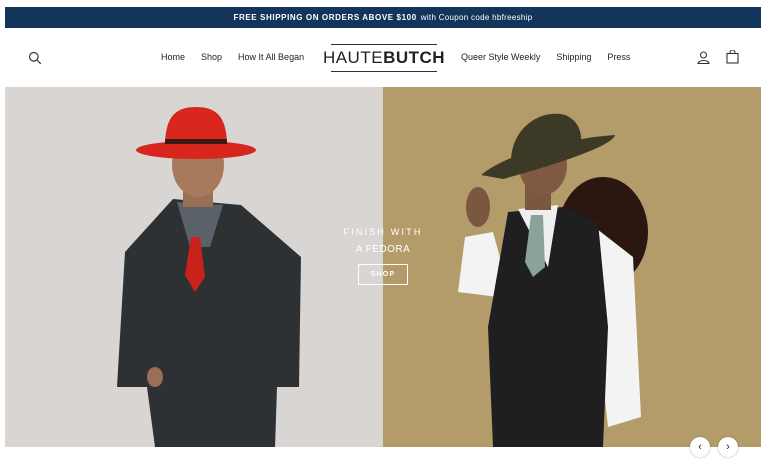  I want to click on shop-button: SHOP, so click(383, 274).